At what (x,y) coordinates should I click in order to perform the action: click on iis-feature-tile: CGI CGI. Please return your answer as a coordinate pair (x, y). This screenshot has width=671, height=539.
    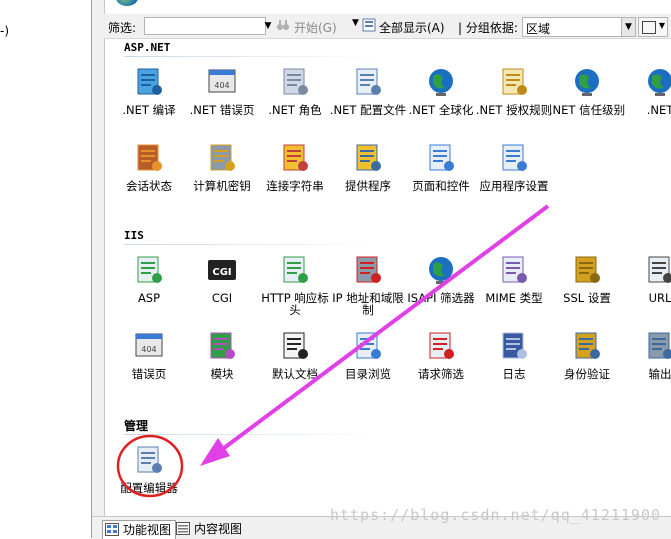
    Looking at the image, I should click on (222, 288).